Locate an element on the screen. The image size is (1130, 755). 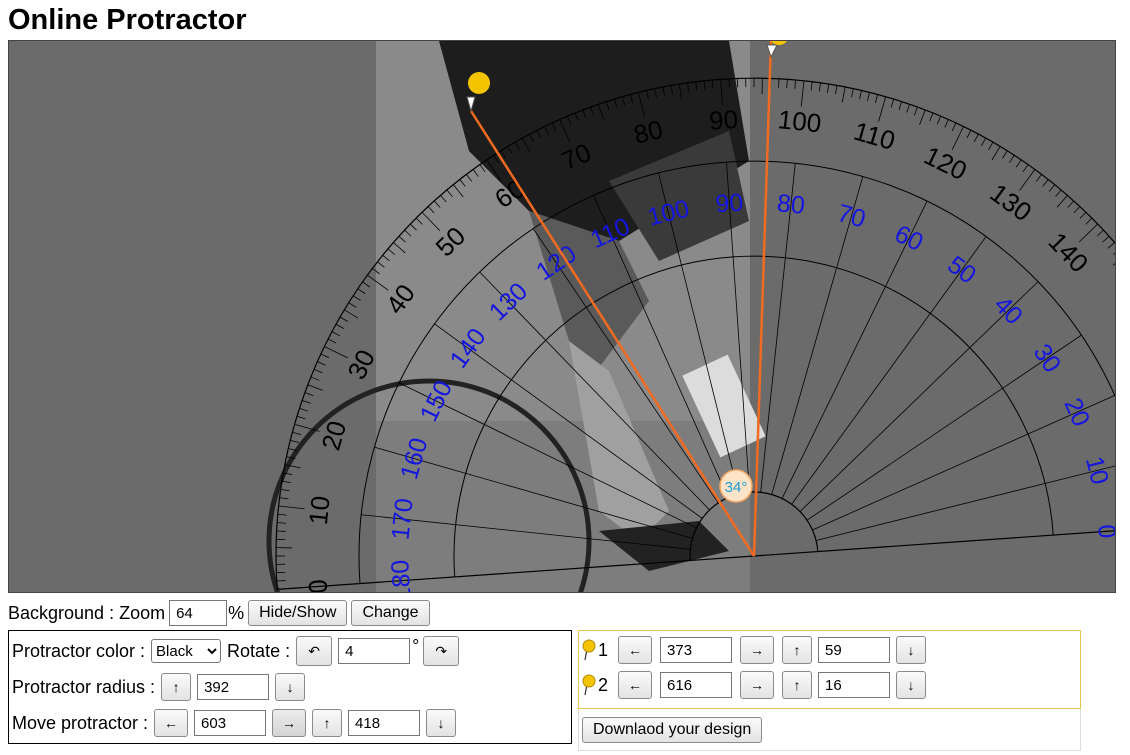
background-row: Background : Zoom % Hide/Show Change is located at coordinates (219, 613).